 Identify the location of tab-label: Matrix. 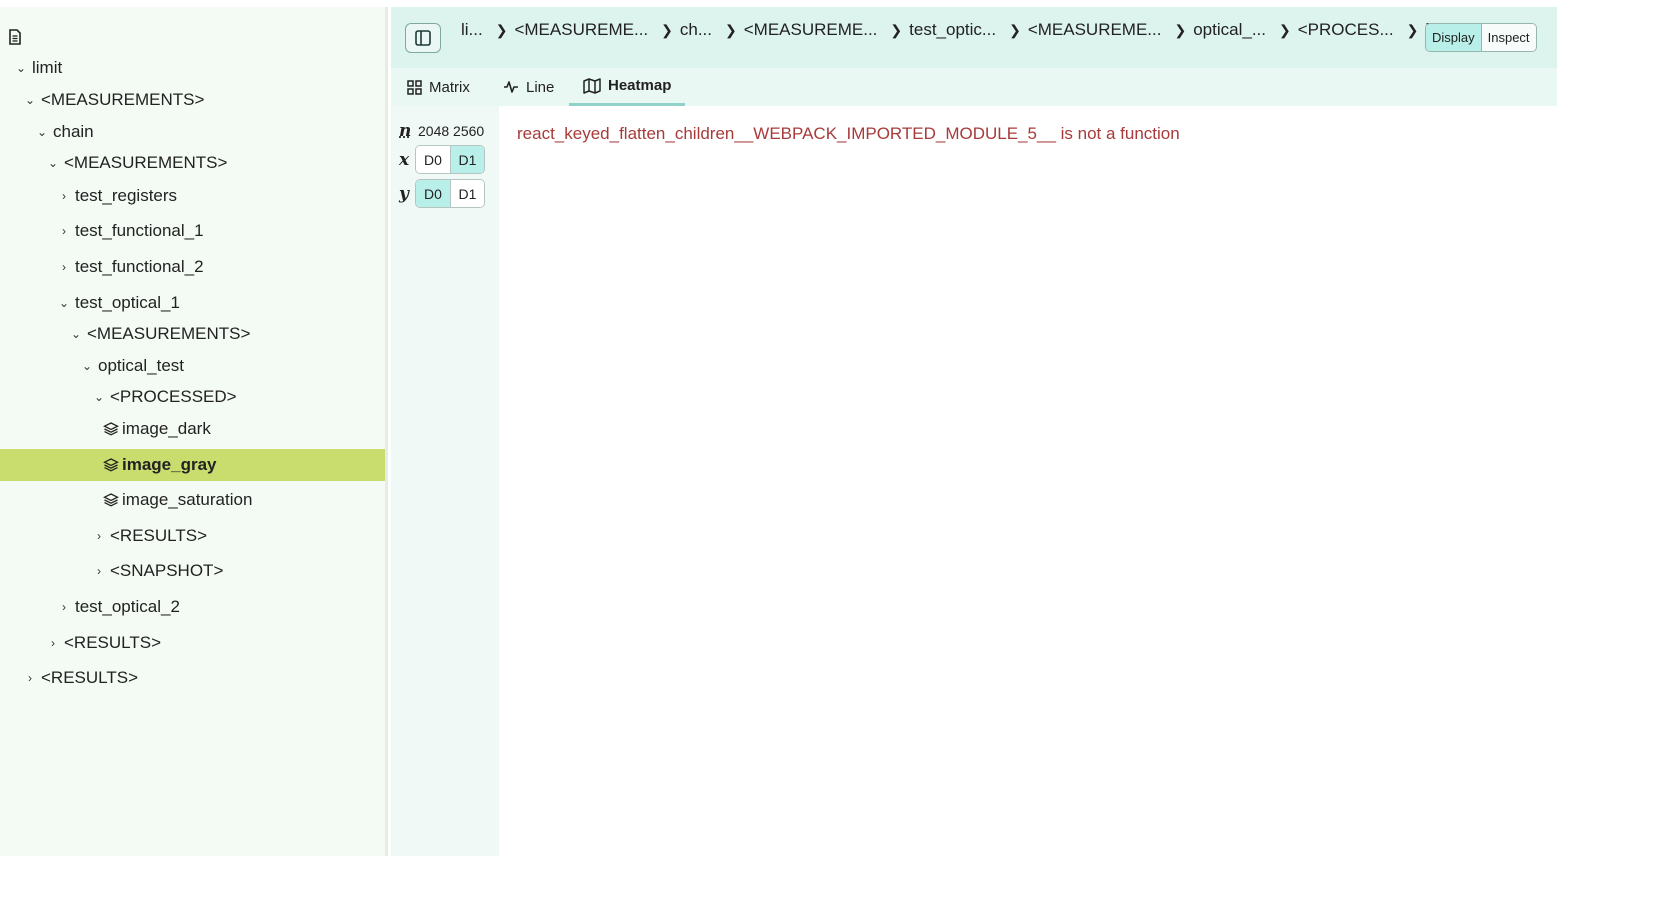
(449, 87).